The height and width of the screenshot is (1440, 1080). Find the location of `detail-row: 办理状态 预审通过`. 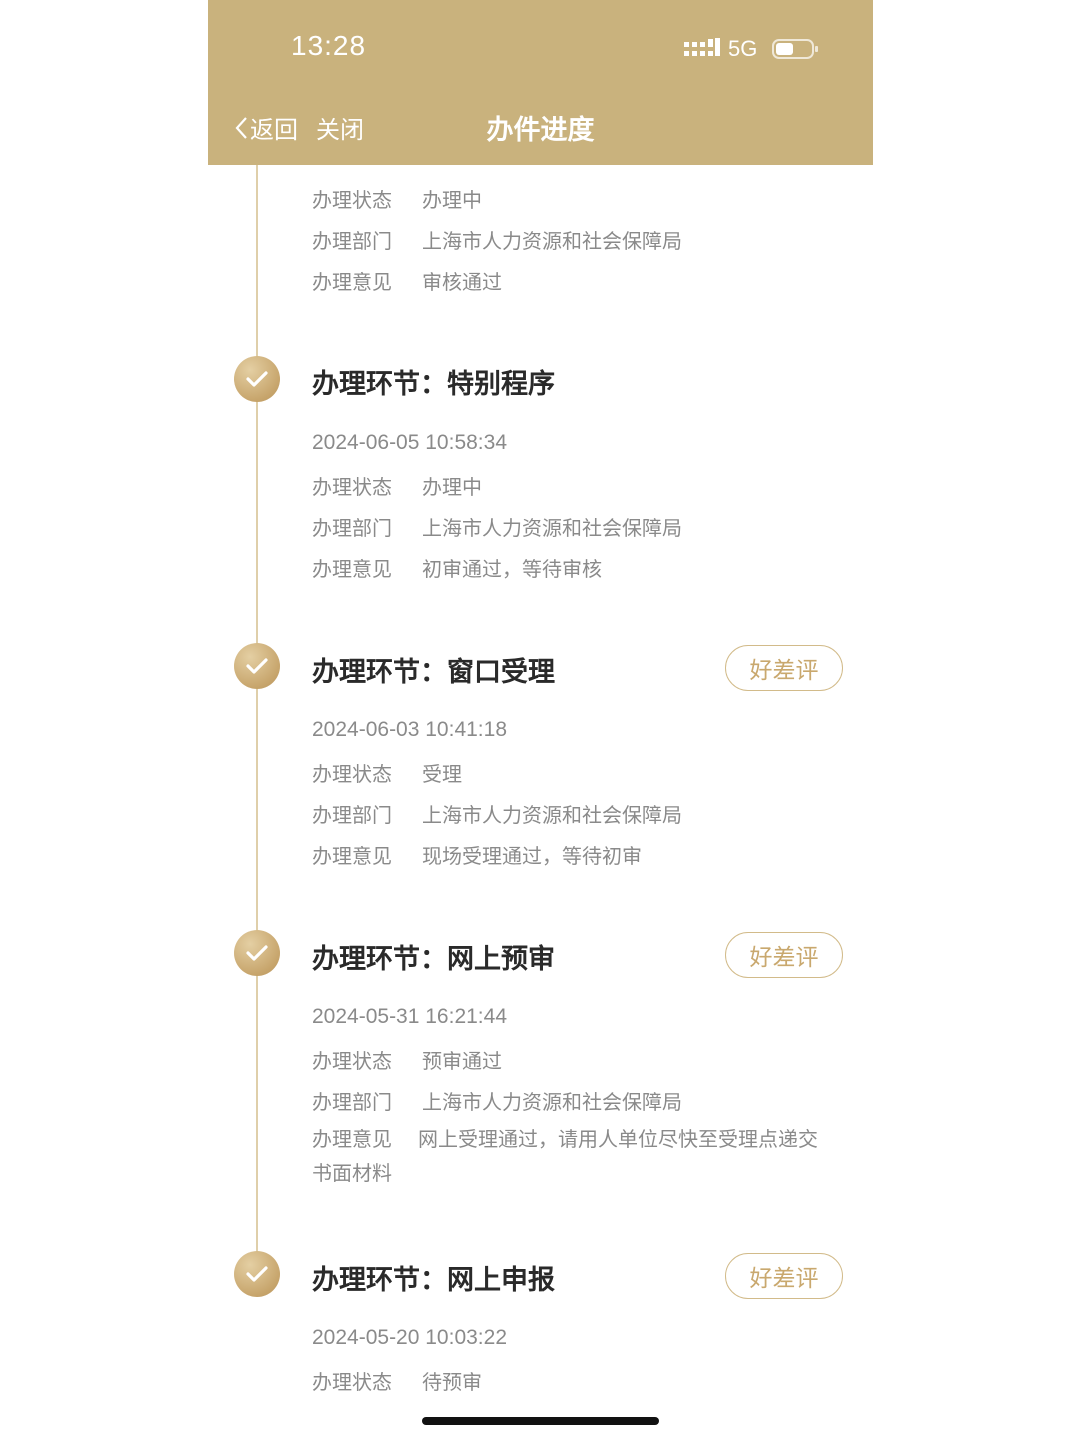

detail-row: 办理状态 预审通过 is located at coordinates (407, 1061).